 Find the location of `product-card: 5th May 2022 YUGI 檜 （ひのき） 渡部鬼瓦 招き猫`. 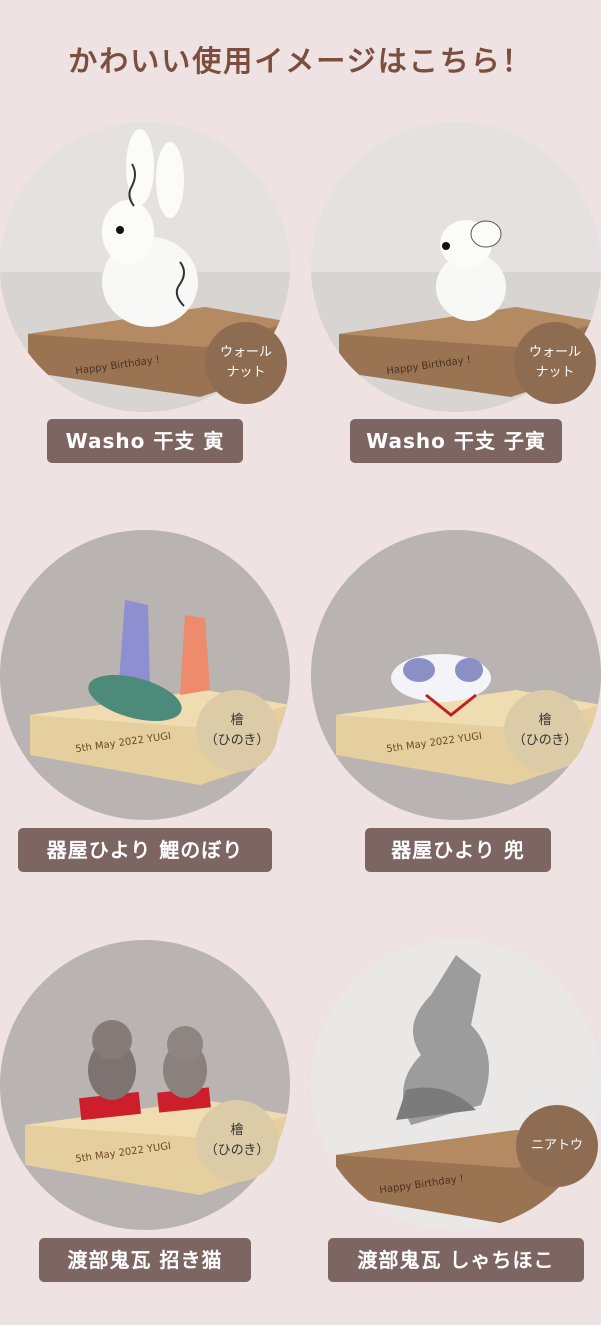

product-card: 5th May 2022 YUGI 檜 （ひのき） 渡部鬼瓦 招き猫 is located at coordinates (150, 1112).